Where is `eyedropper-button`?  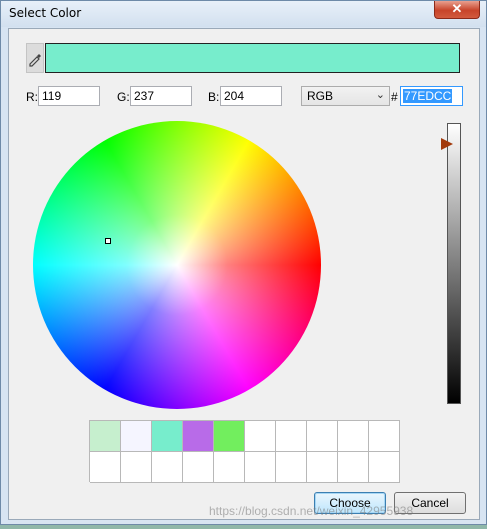
eyedropper-button is located at coordinates (35, 58).